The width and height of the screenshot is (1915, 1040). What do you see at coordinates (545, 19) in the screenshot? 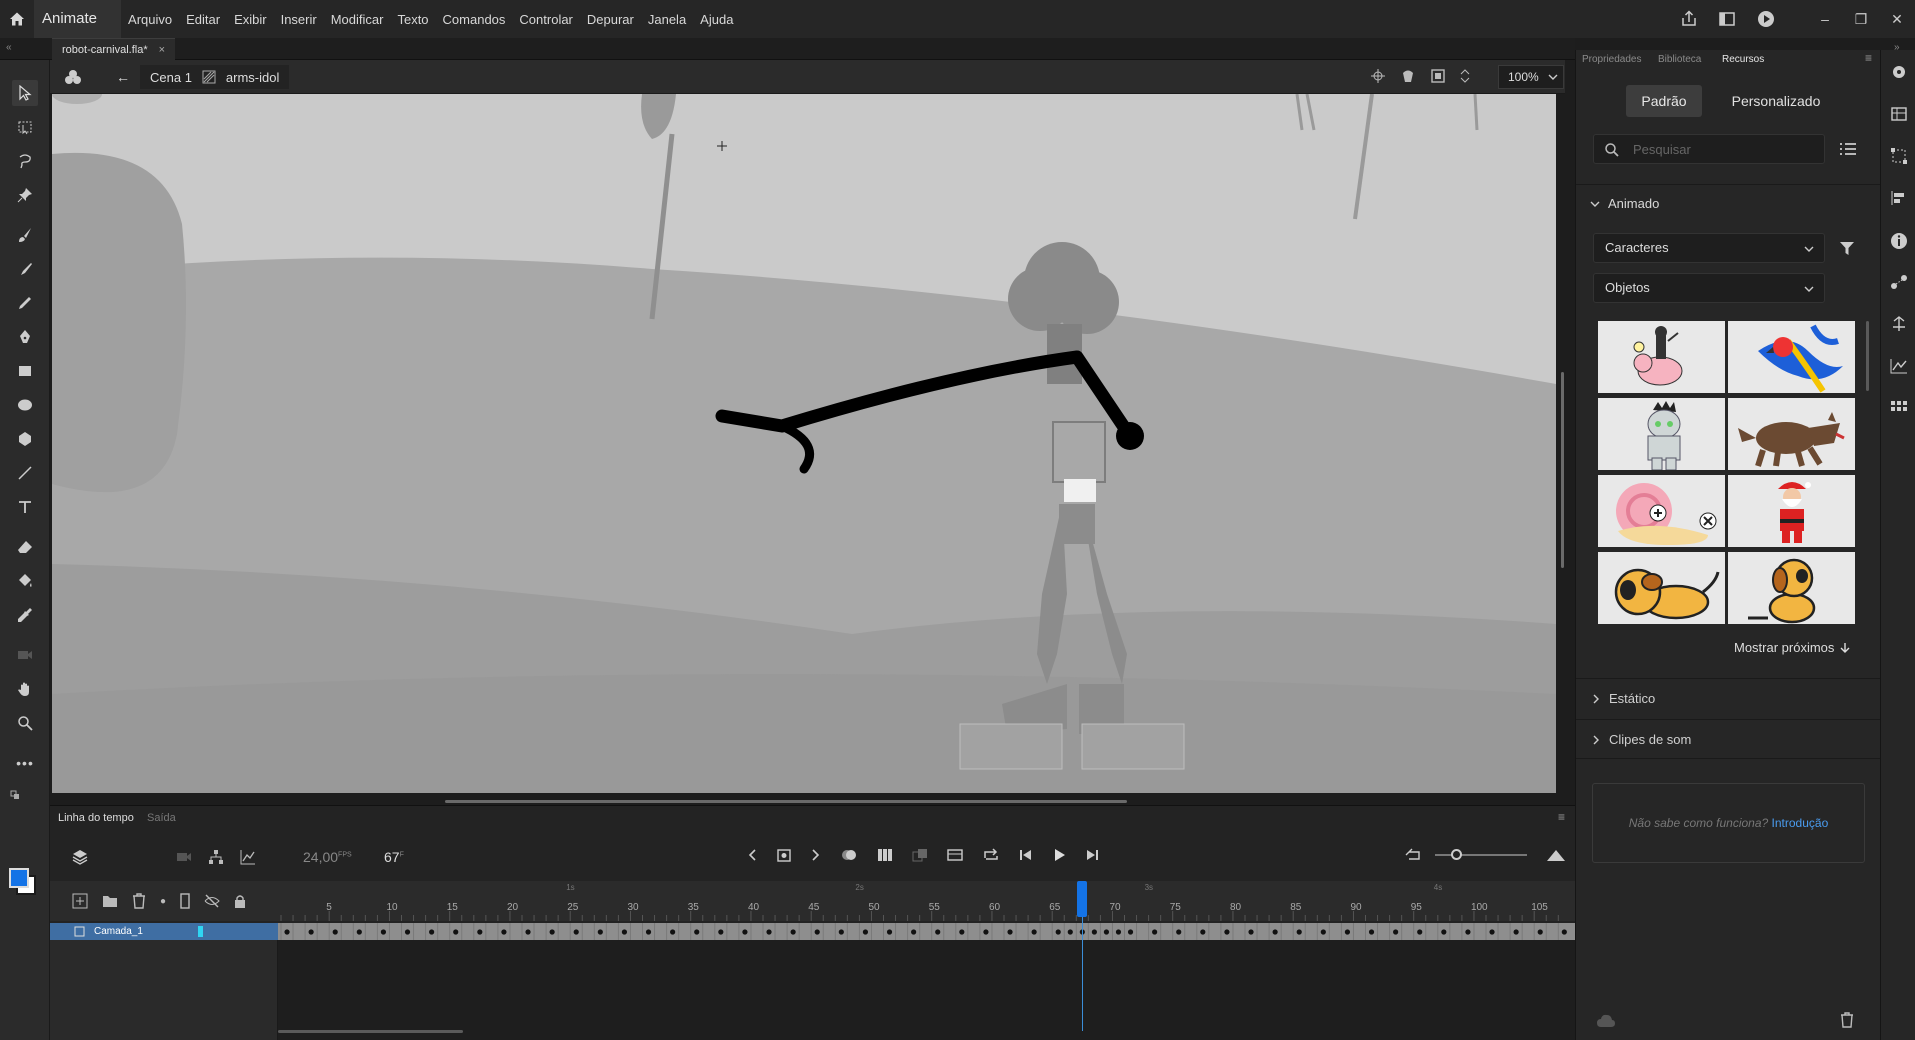
I see `menu-controlar: Controlar` at bounding box center [545, 19].